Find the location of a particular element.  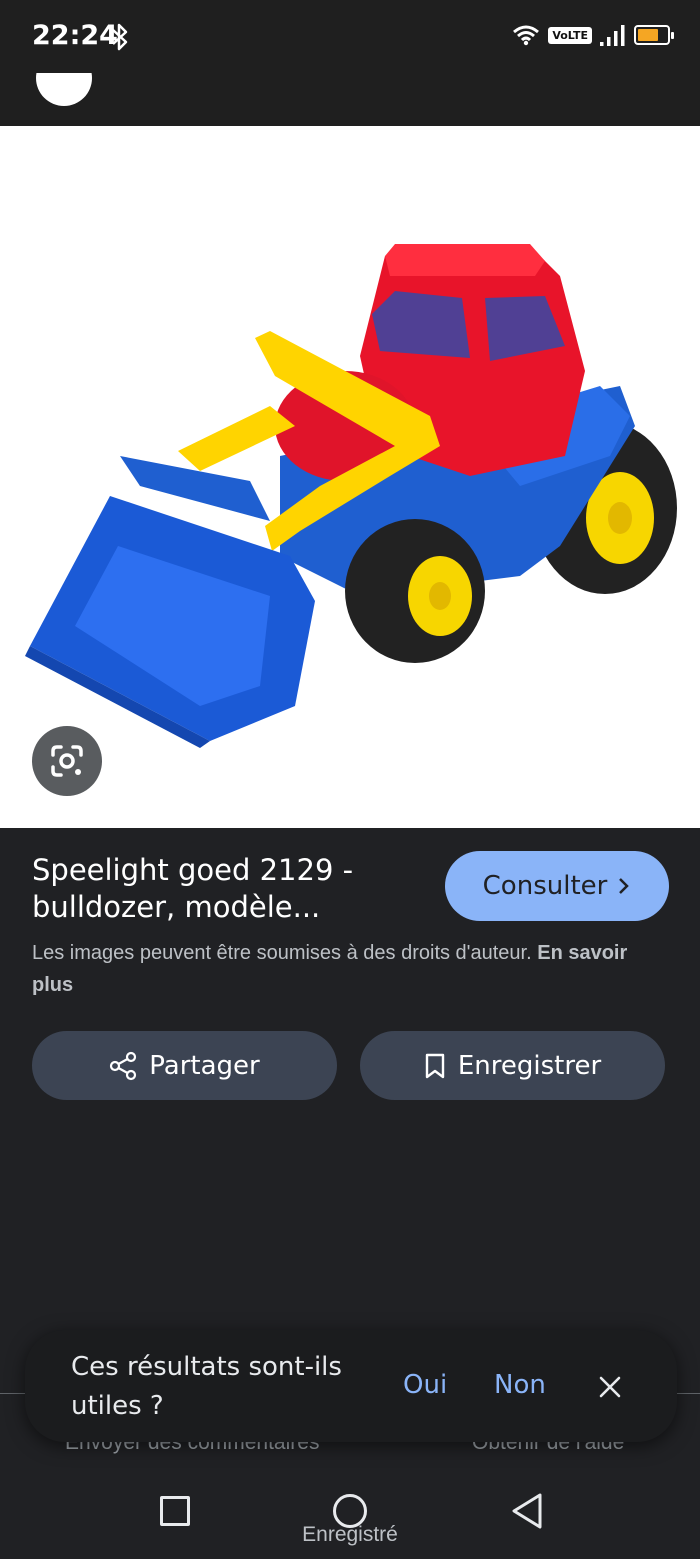

status-time: 22:24 is located at coordinates (75, 35).